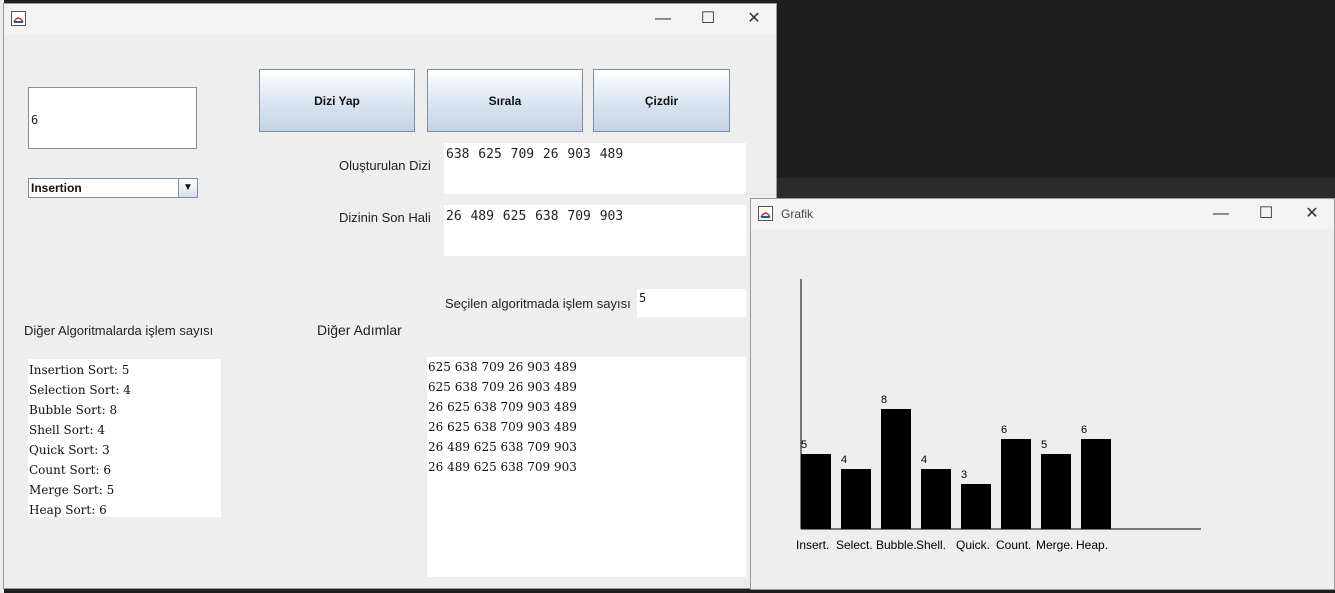 The height and width of the screenshot is (593, 1335). I want to click on background-editor-strip, so click(1055, 188).